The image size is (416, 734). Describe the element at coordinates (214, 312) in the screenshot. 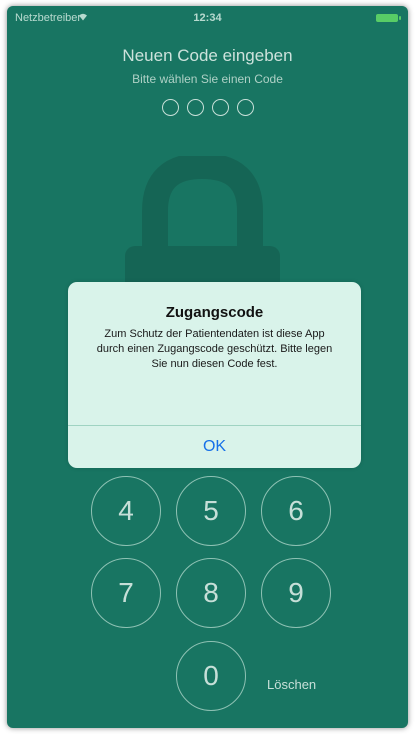

I see `alert-title: Zugangscode` at that location.